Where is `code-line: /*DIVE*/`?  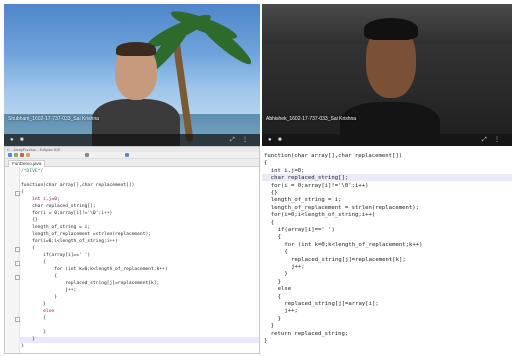 code-line: /*DIVE*/ is located at coordinates (32, 171).